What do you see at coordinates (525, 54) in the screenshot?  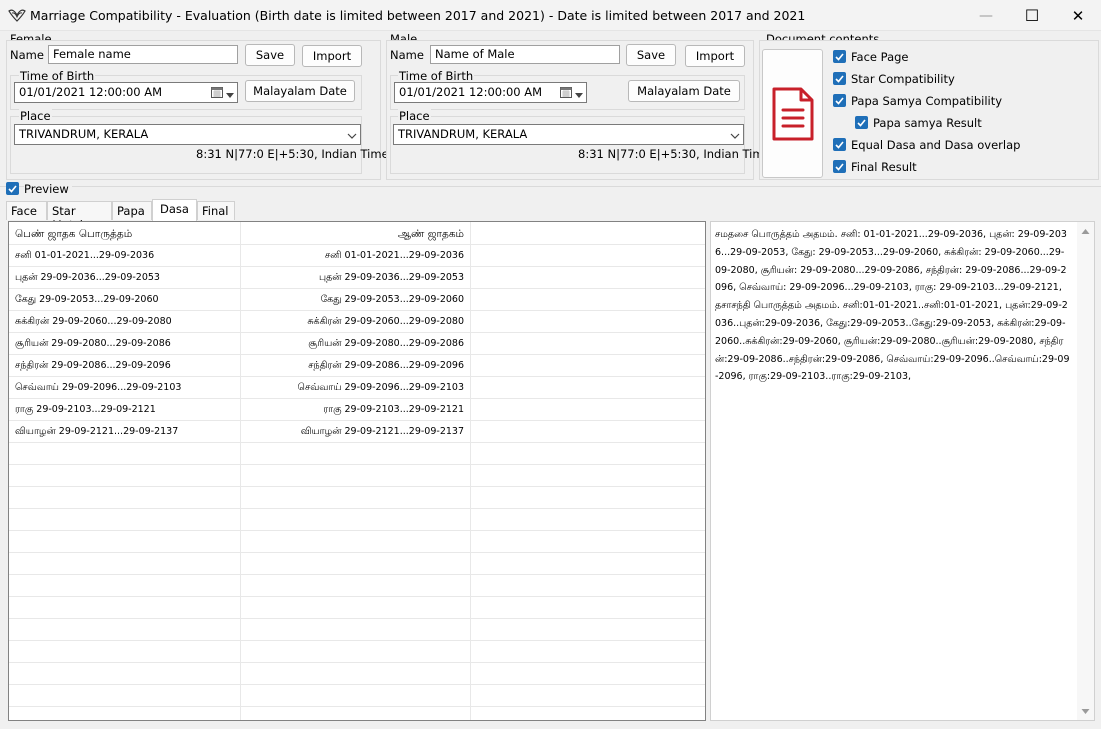 I see `male-name-input: Name of Male` at bounding box center [525, 54].